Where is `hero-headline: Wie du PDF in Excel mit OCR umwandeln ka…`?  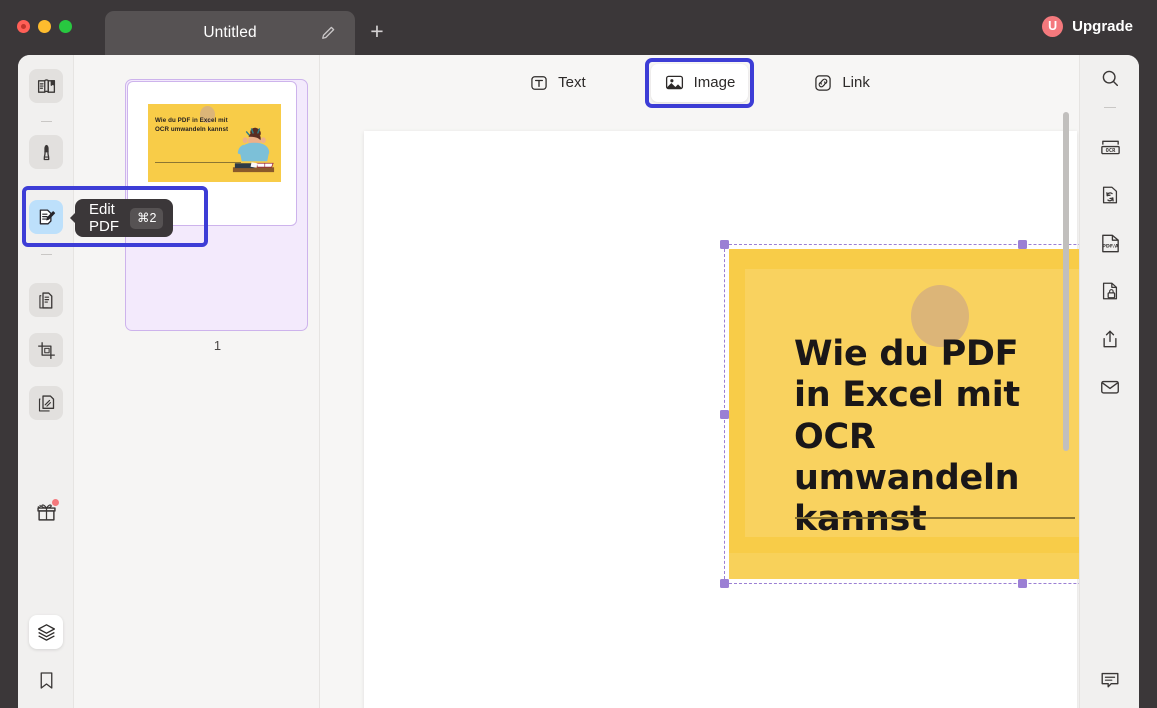 hero-headline: Wie du PDF in Excel mit OCR umwandeln ka… is located at coordinates (907, 437).